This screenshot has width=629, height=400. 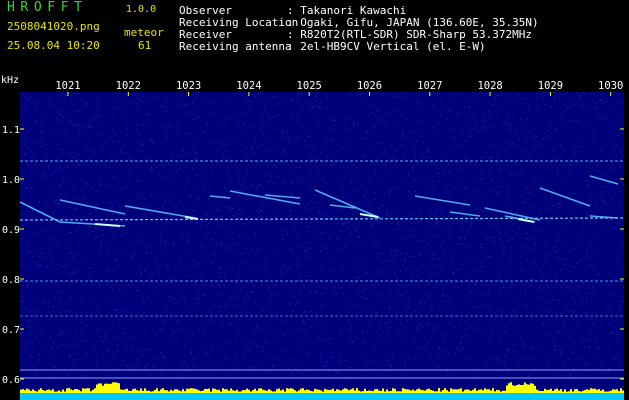 I want to click on x-tick-label: 1024, so click(x=248, y=86).